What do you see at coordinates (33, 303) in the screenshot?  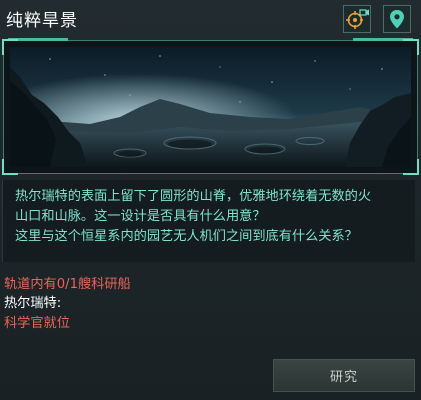 I see `planet-label: 热尔瑞特:` at bounding box center [33, 303].